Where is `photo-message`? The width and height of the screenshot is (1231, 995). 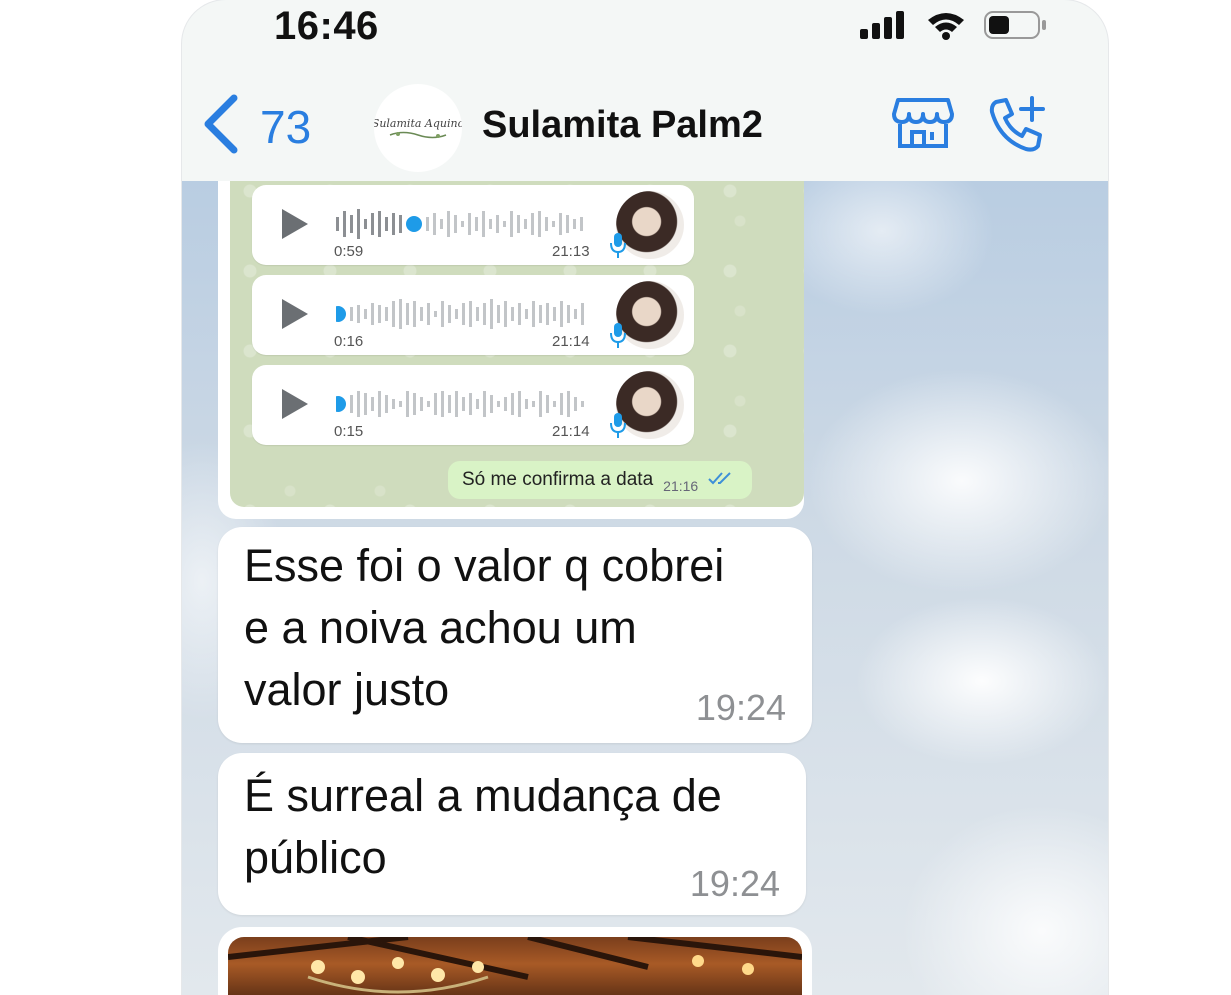 photo-message is located at coordinates (515, 961).